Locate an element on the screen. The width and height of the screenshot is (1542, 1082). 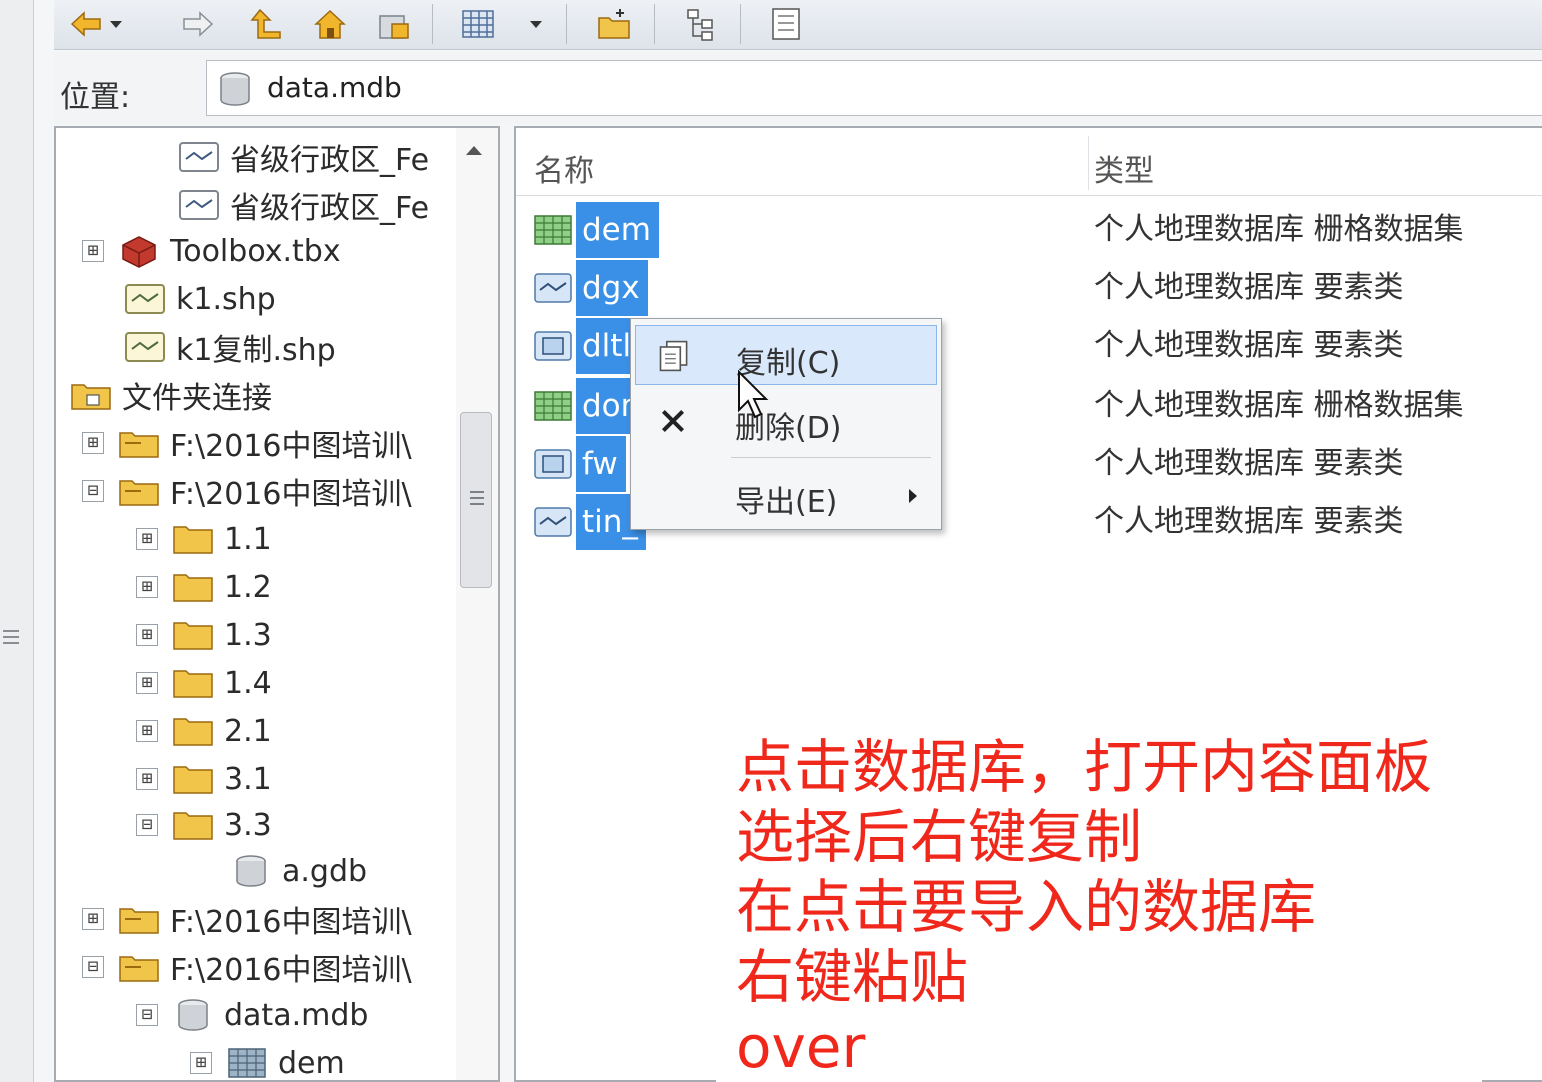
column-header: 名称 类型 is located at coordinates (1029, 162).